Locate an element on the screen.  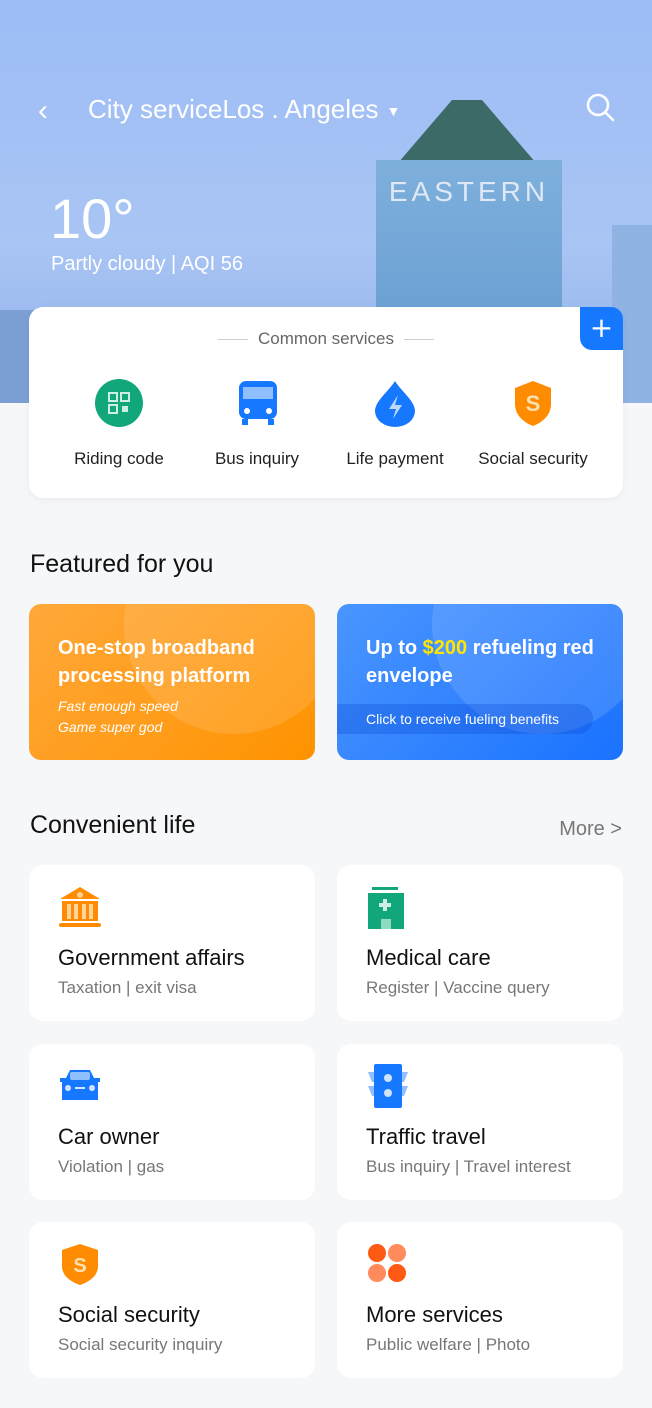
building-sign: EASTERN is located at coordinates (469, 191).